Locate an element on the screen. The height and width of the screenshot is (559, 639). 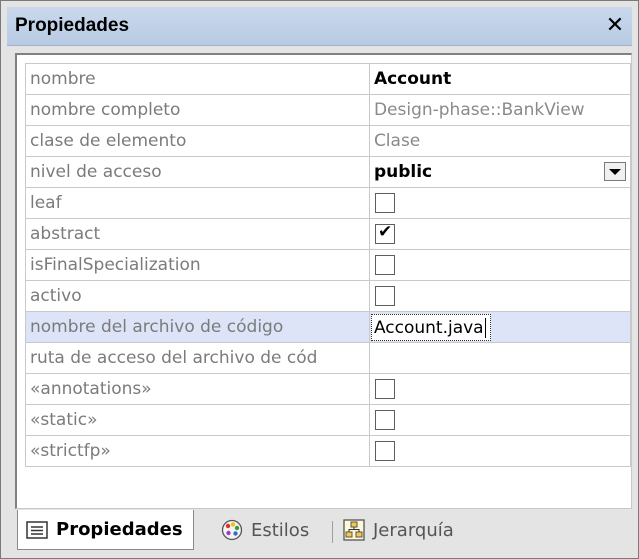
hierarchy-icon is located at coordinates (354, 530).